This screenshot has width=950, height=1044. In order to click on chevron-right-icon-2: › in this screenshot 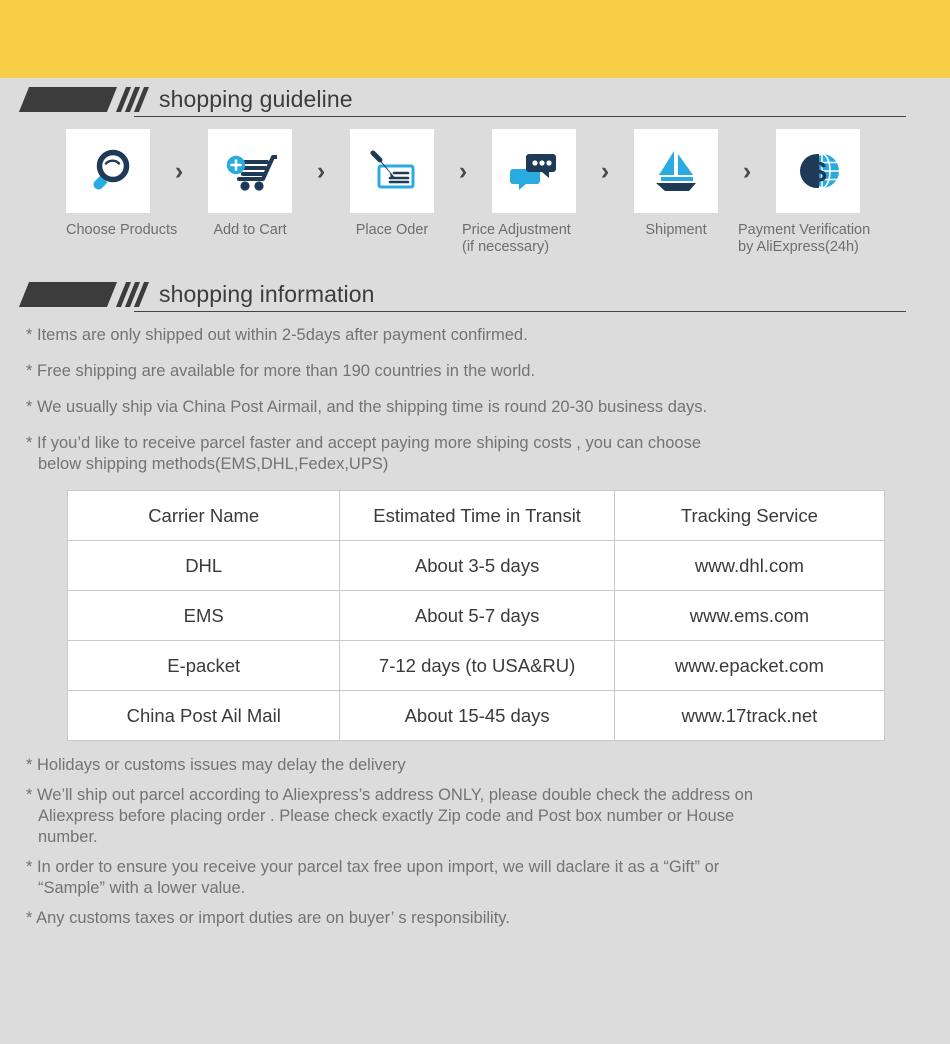, I will do `click(321, 170)`.